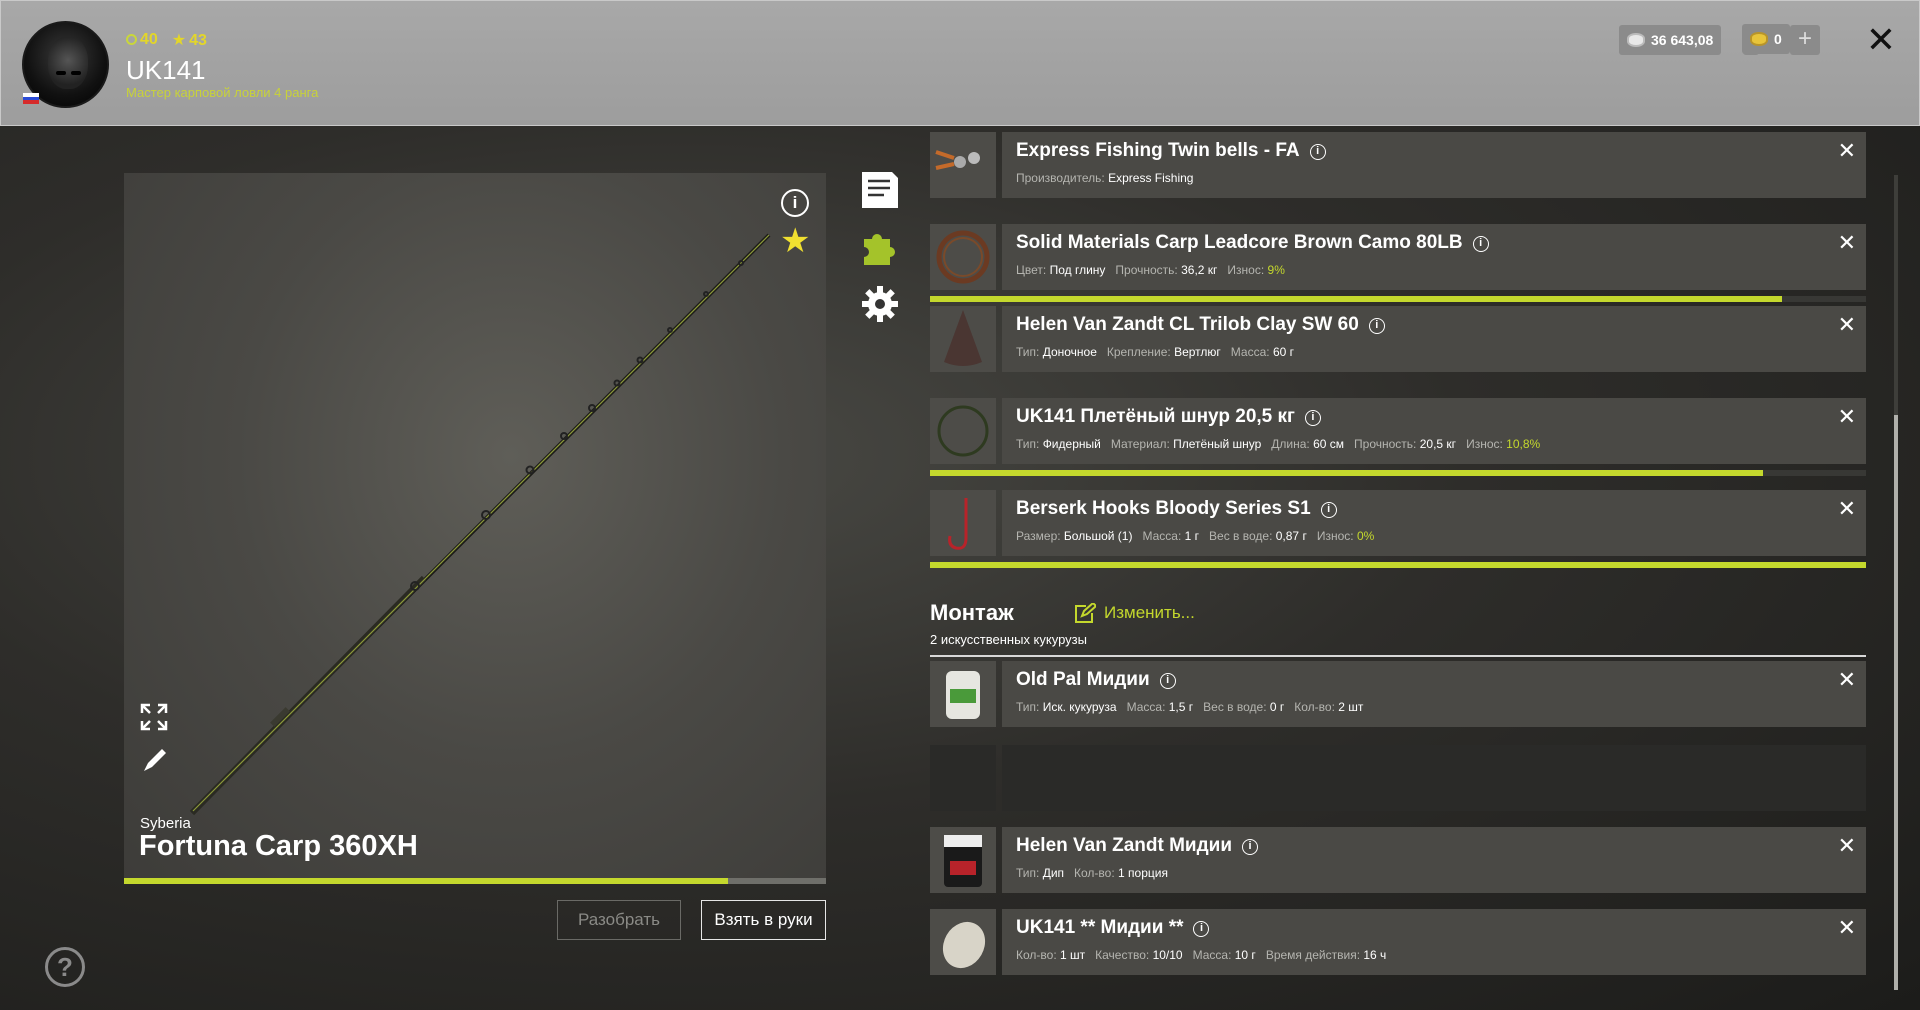 This screenshot has width=1920, height=1010. Describe the element at coordinates (1283, 352) in the screenshot. I see `prop-value: 60 г` at that location.